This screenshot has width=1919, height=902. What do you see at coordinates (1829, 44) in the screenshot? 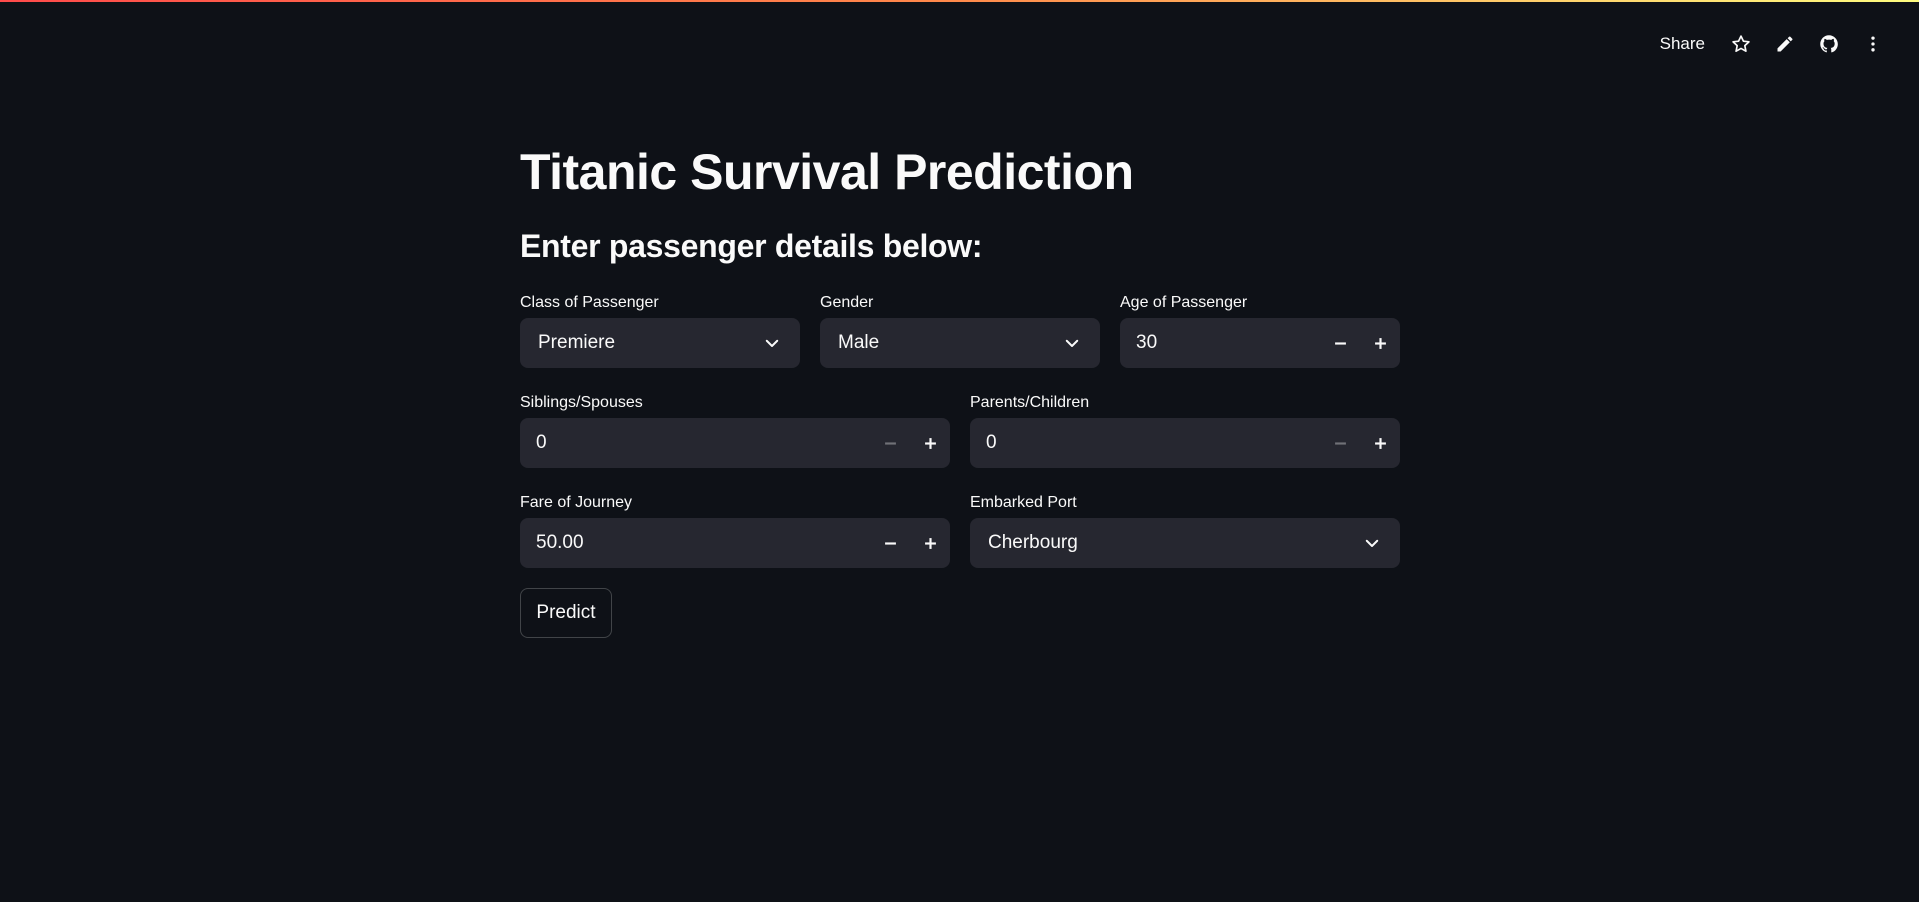
I see `github-icon` at bounding box center [1829, 44].